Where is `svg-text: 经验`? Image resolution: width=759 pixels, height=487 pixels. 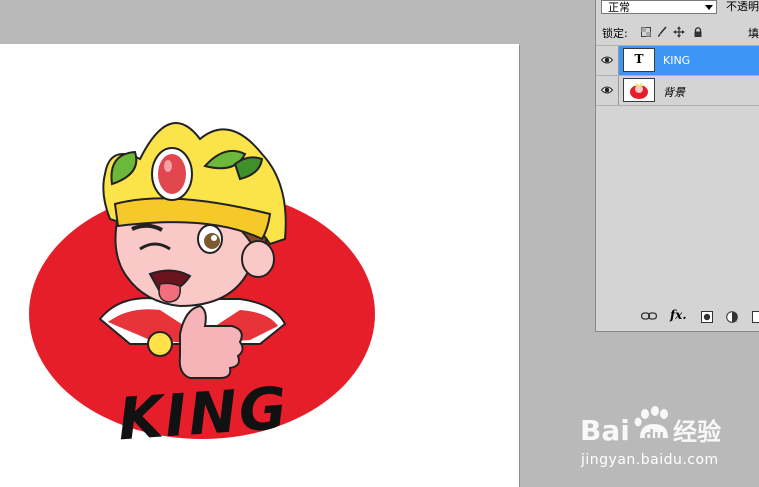
svg-text: 经验 is located at coordinates (697, 432).